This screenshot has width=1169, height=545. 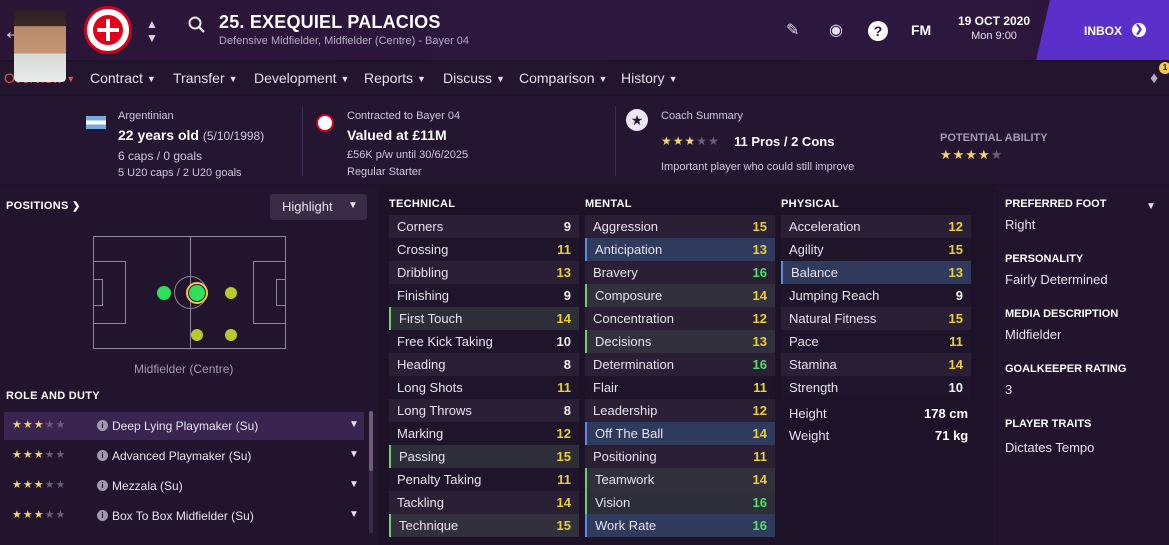 I want to click on position-dot-amr, so click(x=231, y=335).